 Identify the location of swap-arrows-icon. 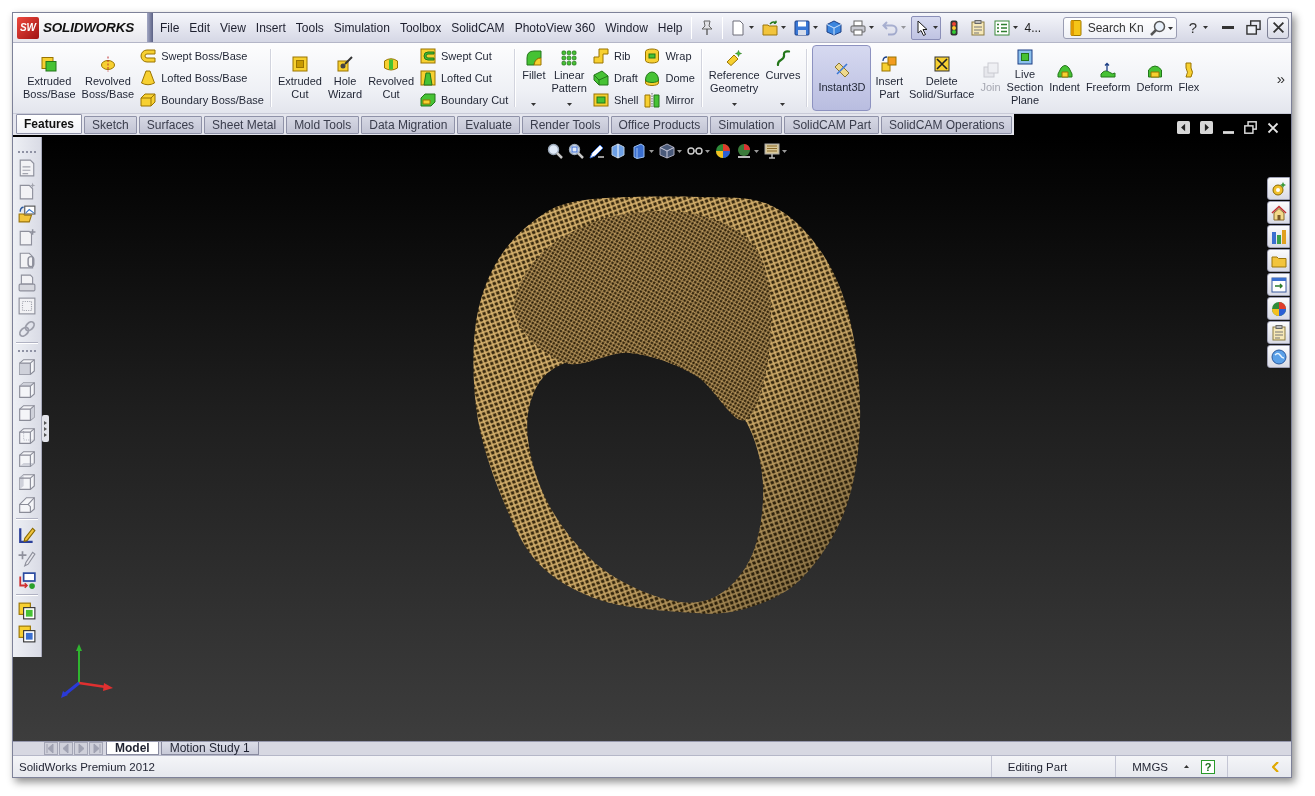
(27, 581).